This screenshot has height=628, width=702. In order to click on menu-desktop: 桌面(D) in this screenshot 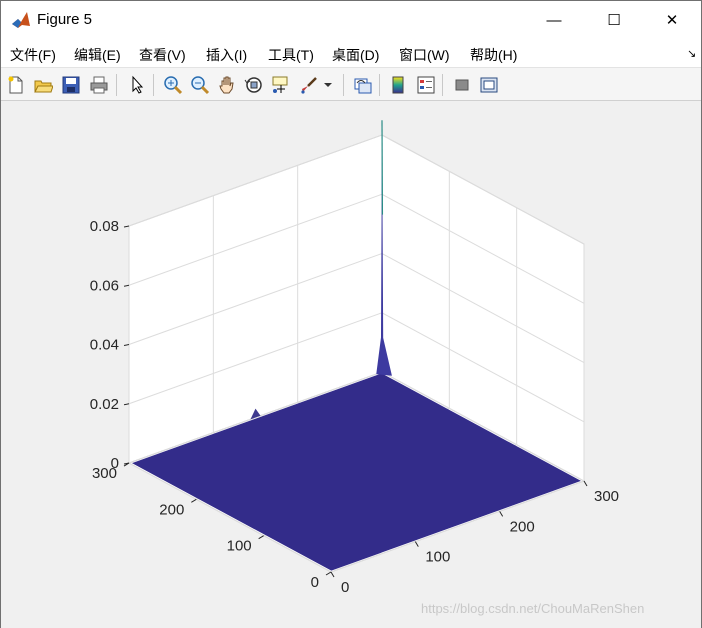, I will do `click(355, 55)`.